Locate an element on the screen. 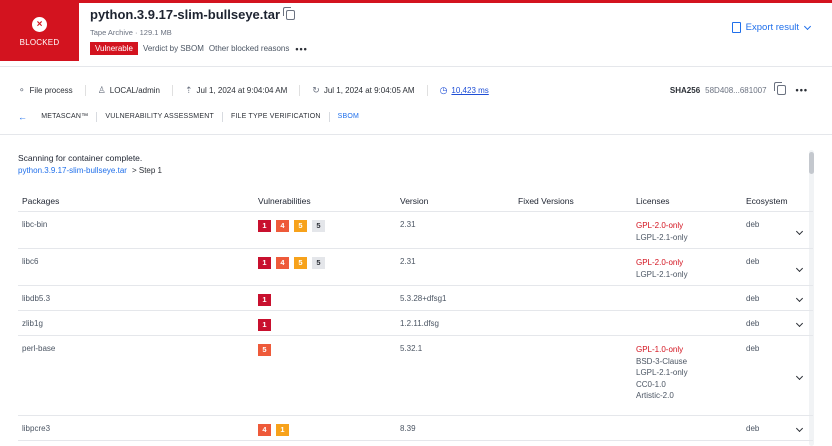 This screenshot has height=446, width=832. upload-icon: ⇡ is located at coordinates (189, 90).